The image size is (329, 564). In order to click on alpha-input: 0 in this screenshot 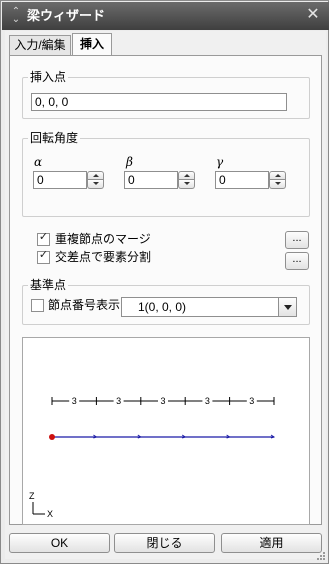, I will do `click(60, 180)`.